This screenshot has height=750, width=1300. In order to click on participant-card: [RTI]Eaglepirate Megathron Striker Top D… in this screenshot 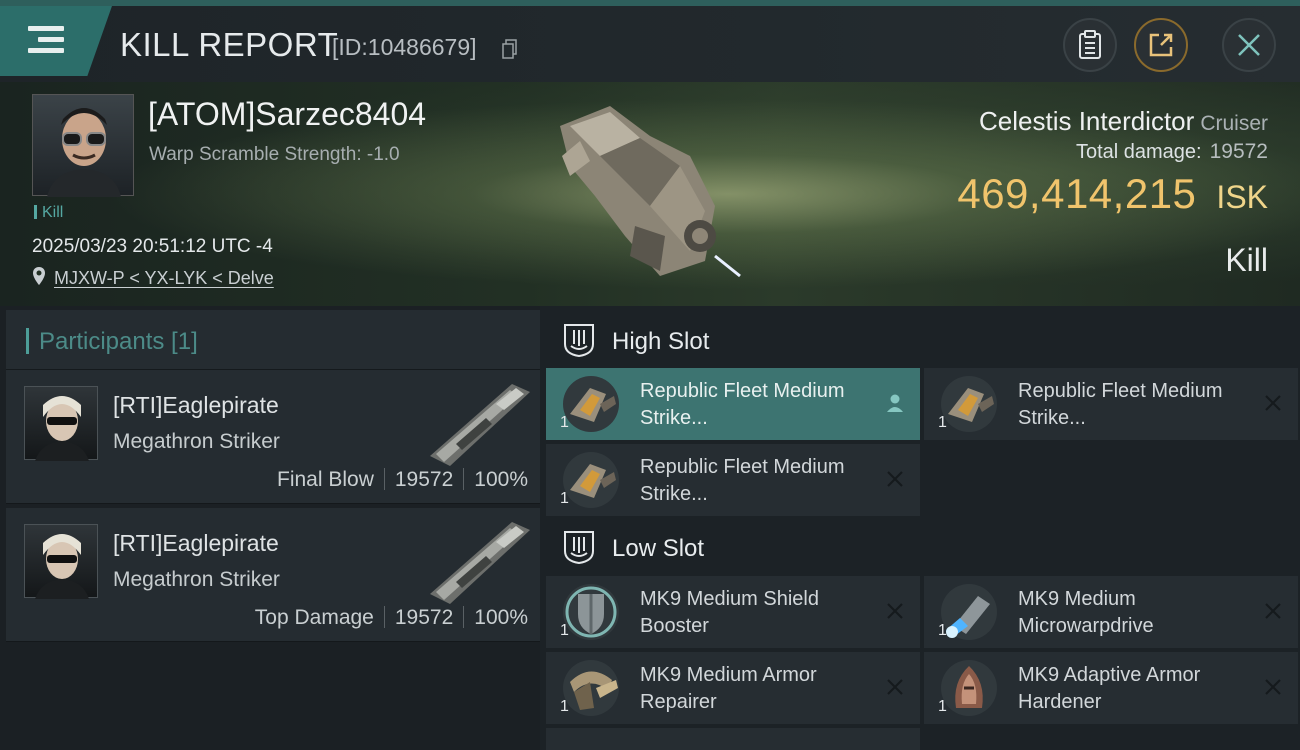, I will do `click(273, 575)`.